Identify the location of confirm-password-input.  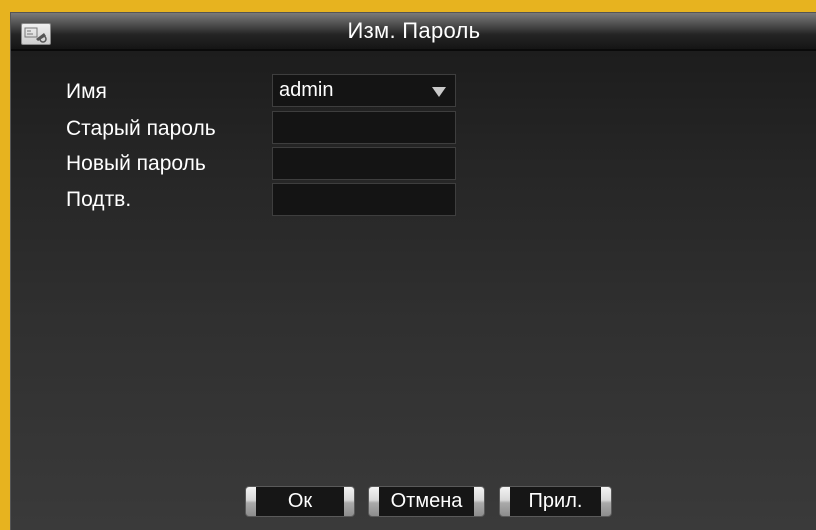
(367, 199).